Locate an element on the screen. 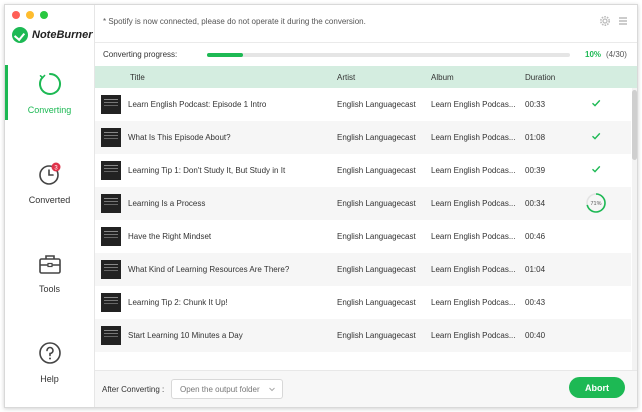 The image size is (642, 412). after-converting-select: Open the output folder is located at coordinates (227, 389).